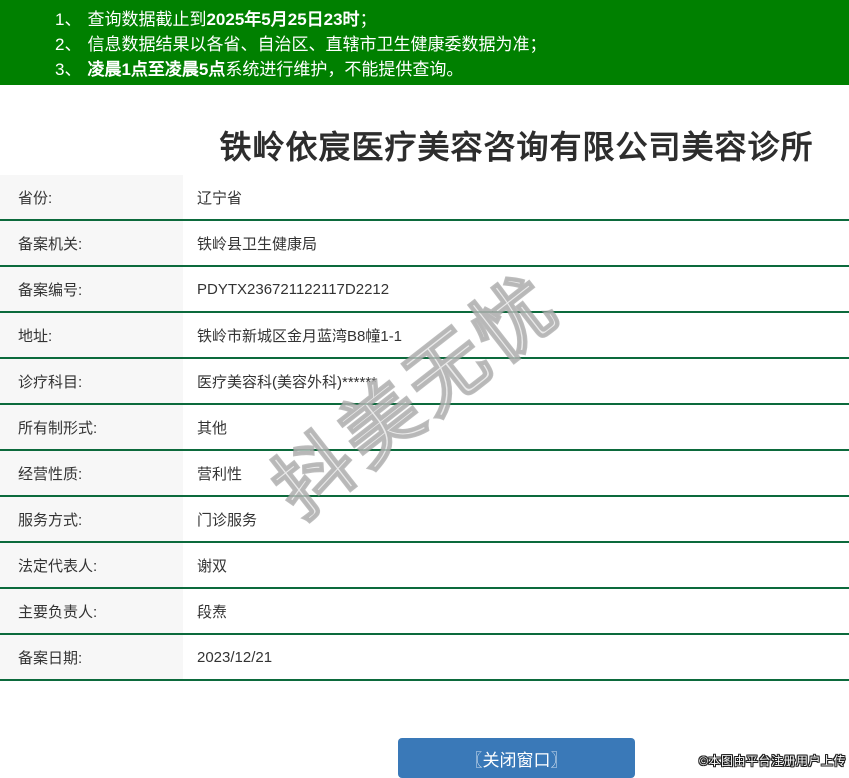 The height and width of the screenshot is (778, 849). Describe the element at coordinates (212, 566) in the screenshot. I see `row-value: 谢双` at that location.